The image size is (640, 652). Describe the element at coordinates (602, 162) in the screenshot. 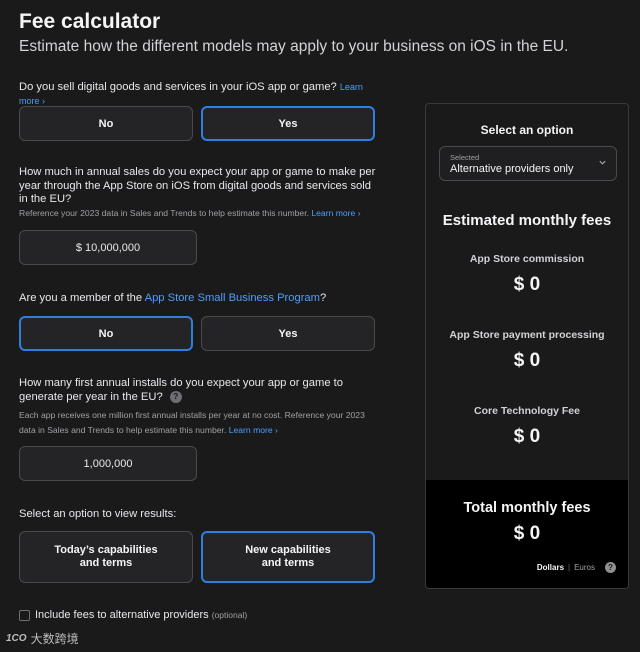

I see `chevron-down-icon` at that location.